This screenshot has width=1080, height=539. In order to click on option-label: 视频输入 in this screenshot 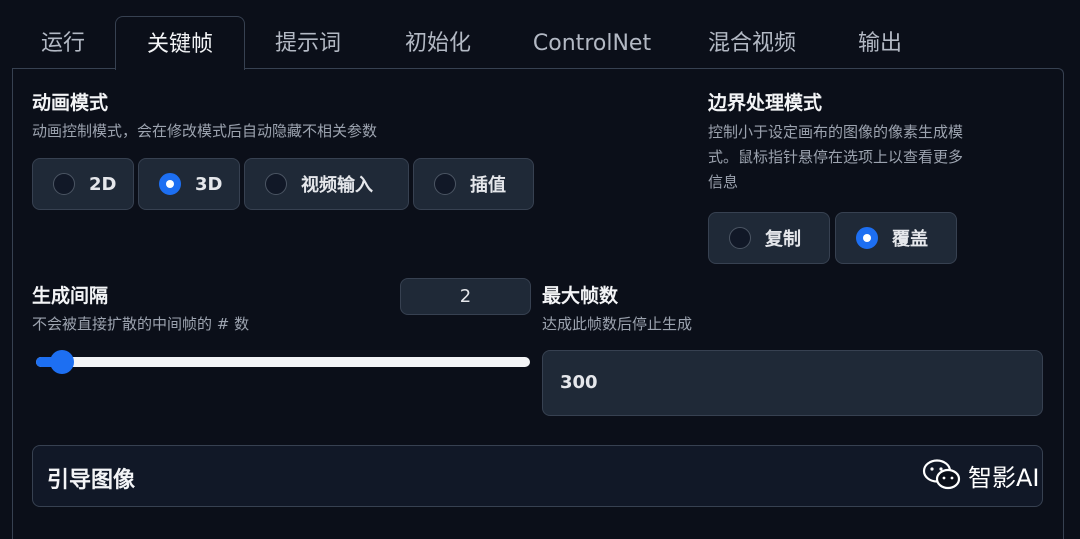, I will do `click(337, 185)`.